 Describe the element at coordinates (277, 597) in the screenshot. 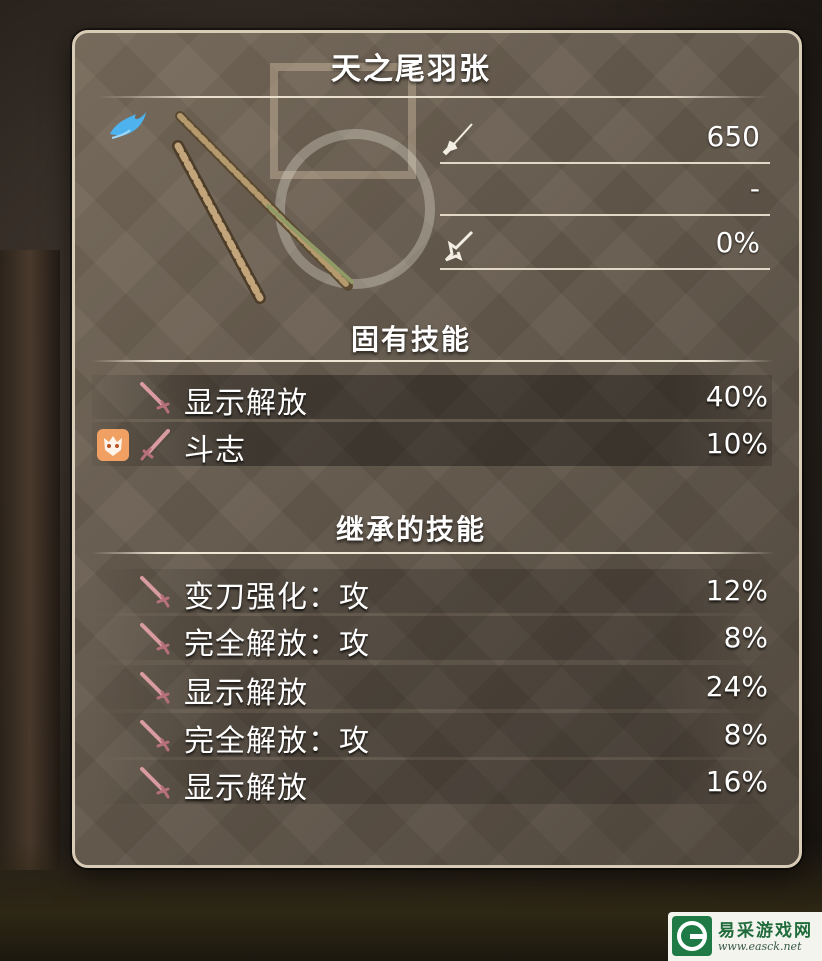

I see `skill-name: 变刀强化：攻` at that location.